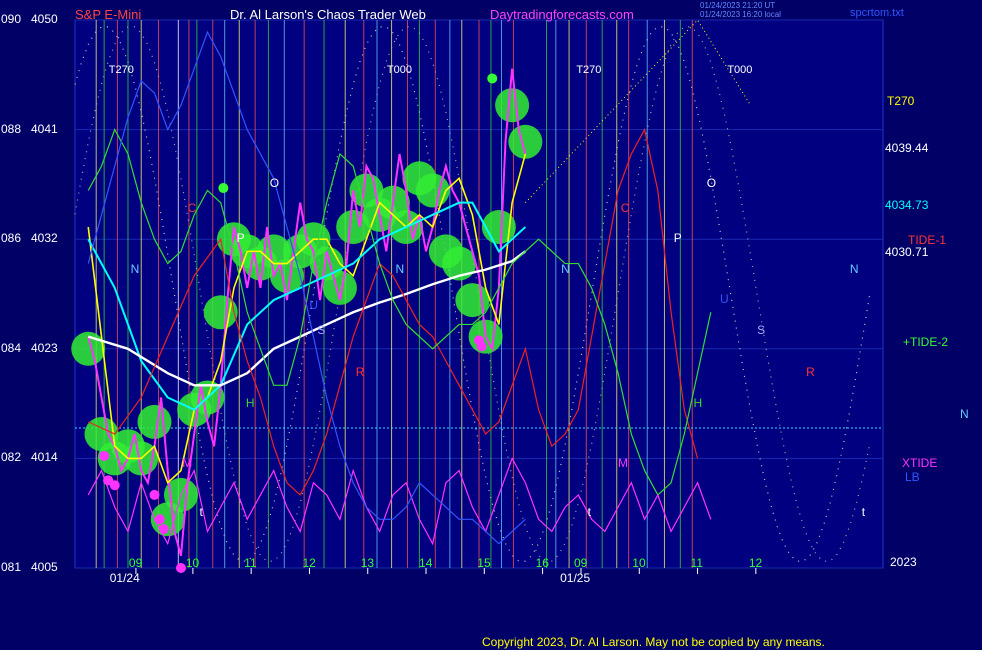 This screenshot has height=650, width=982. Describe the element at coordinates (11, 19) in the screenshot. I see `y-tick-left: 090` at that location.